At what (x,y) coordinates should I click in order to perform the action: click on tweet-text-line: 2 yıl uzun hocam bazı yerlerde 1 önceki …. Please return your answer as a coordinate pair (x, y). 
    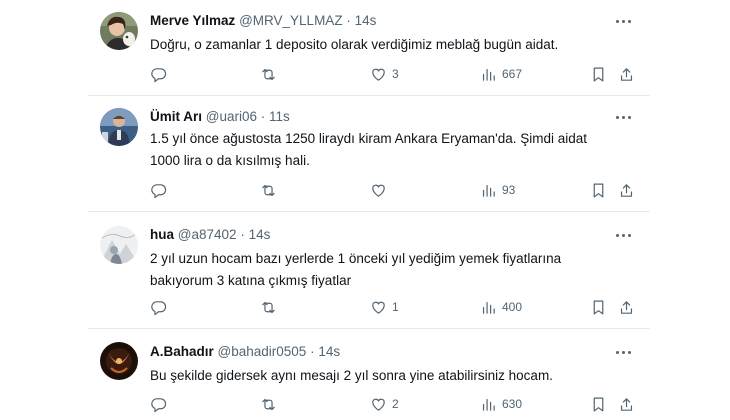
    Looking at the image, I should click on (356, 258).